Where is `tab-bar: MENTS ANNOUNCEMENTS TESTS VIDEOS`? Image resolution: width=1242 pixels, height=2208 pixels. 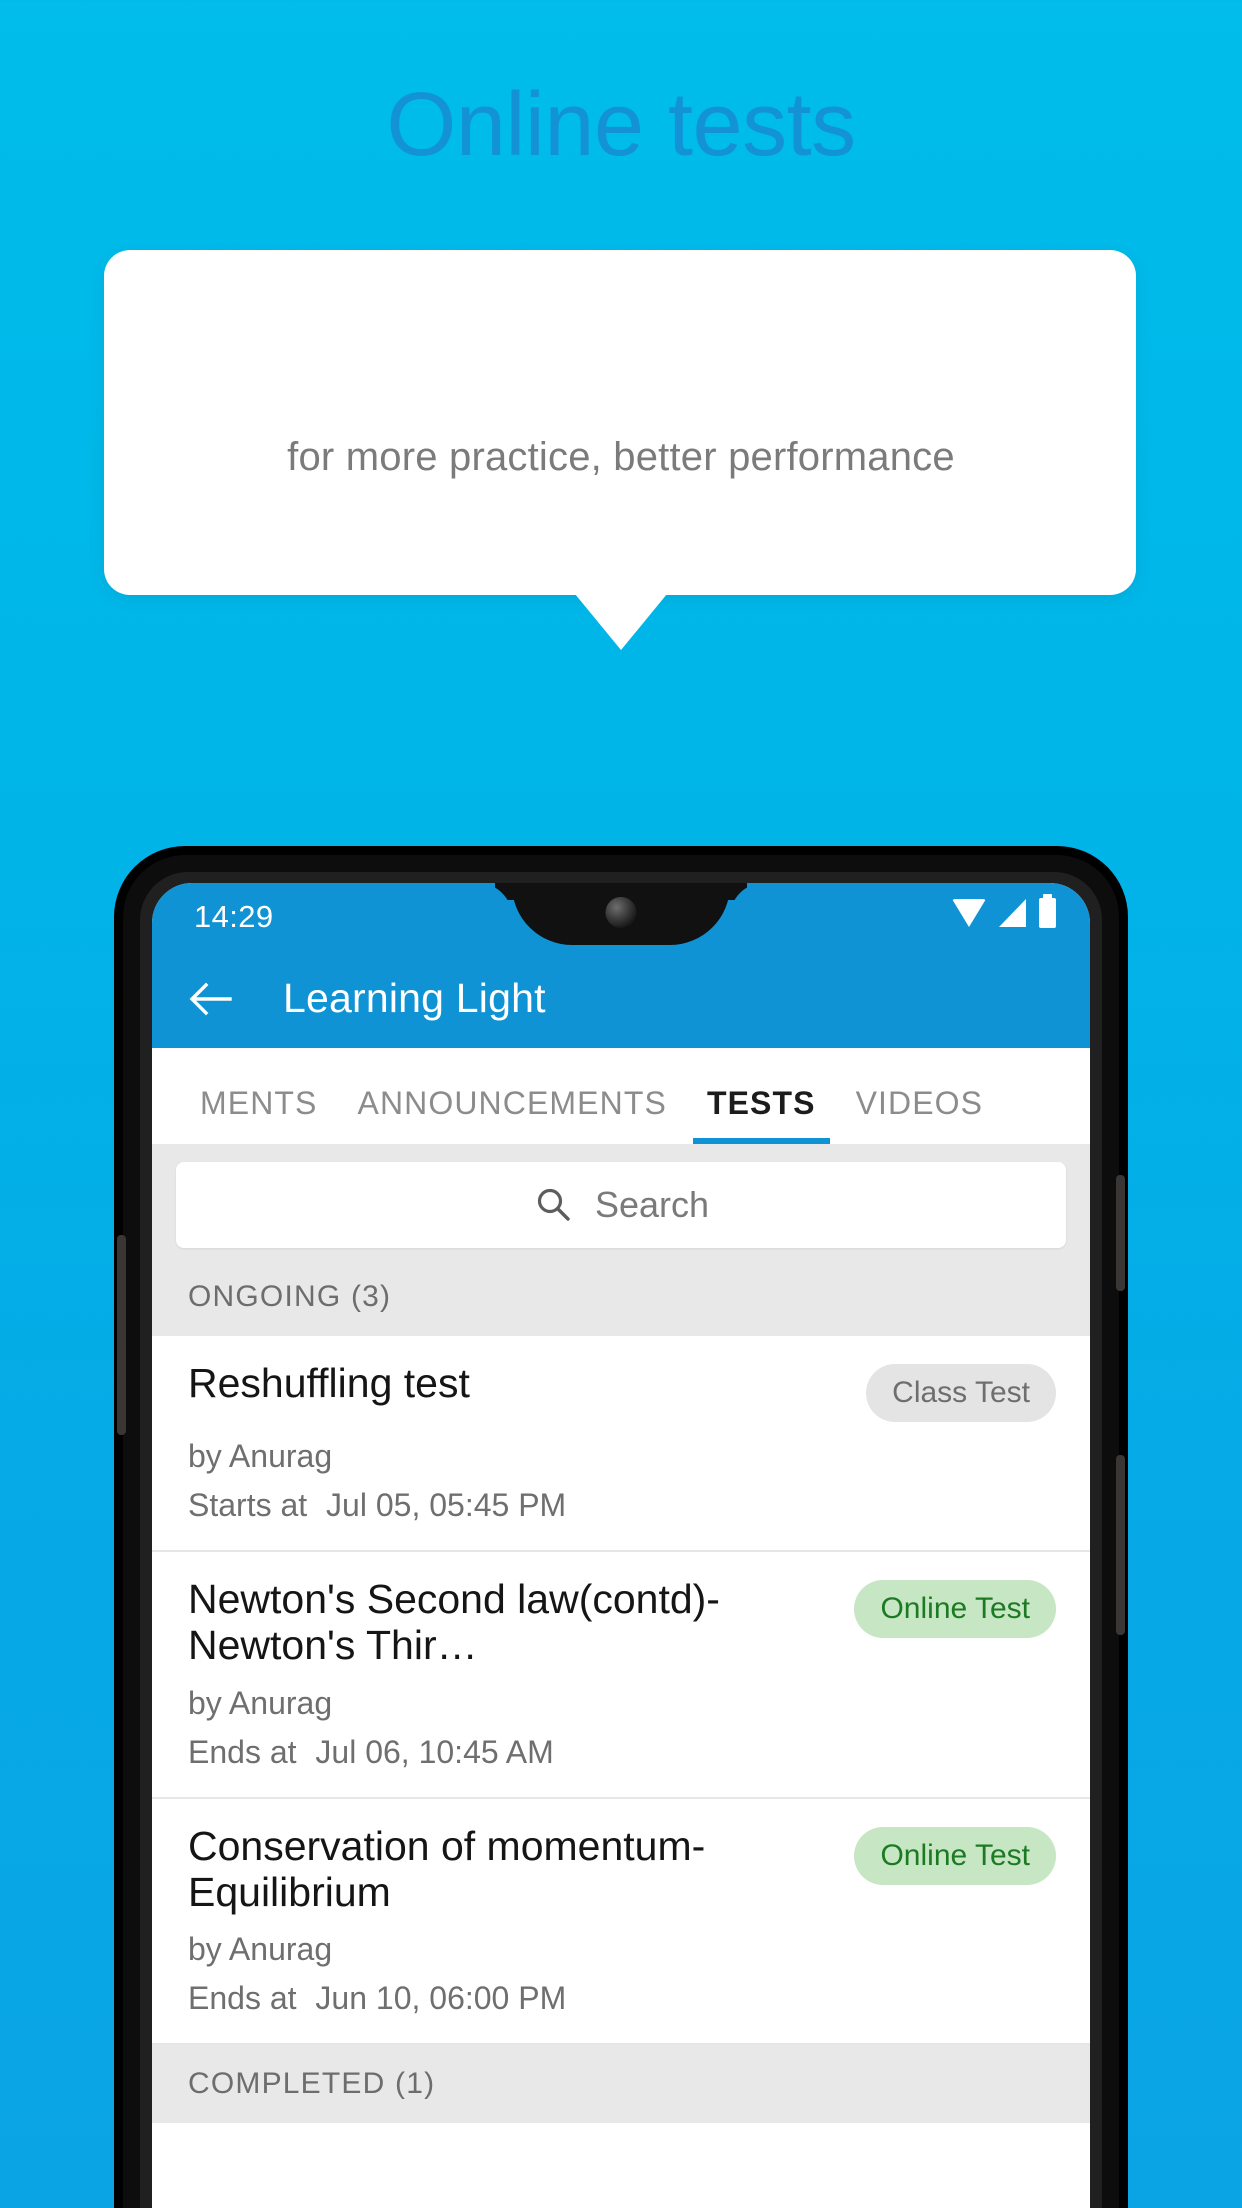 tab-bar: MENTS ANNOUNCEMENTS TESTS VIDEOS is located at coordinates (621, 1096).